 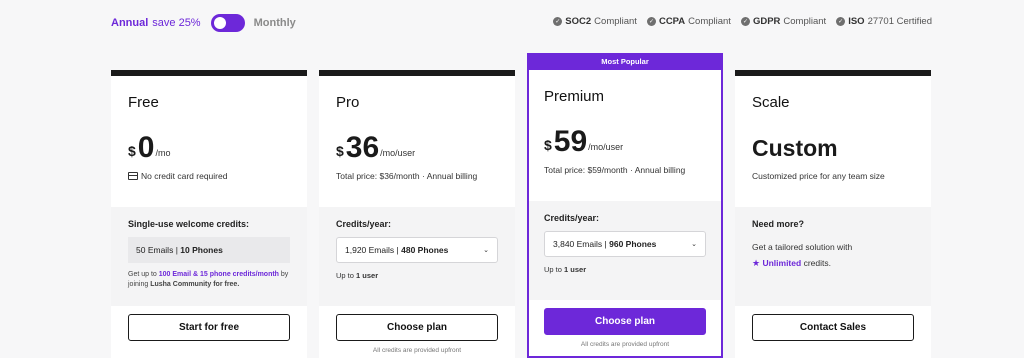 What do you see at coordinates (884, 21) in the screenshot?
I see `compliance-iso: ✓ ISO 27701 Certified` at bounding box center [884, 21].